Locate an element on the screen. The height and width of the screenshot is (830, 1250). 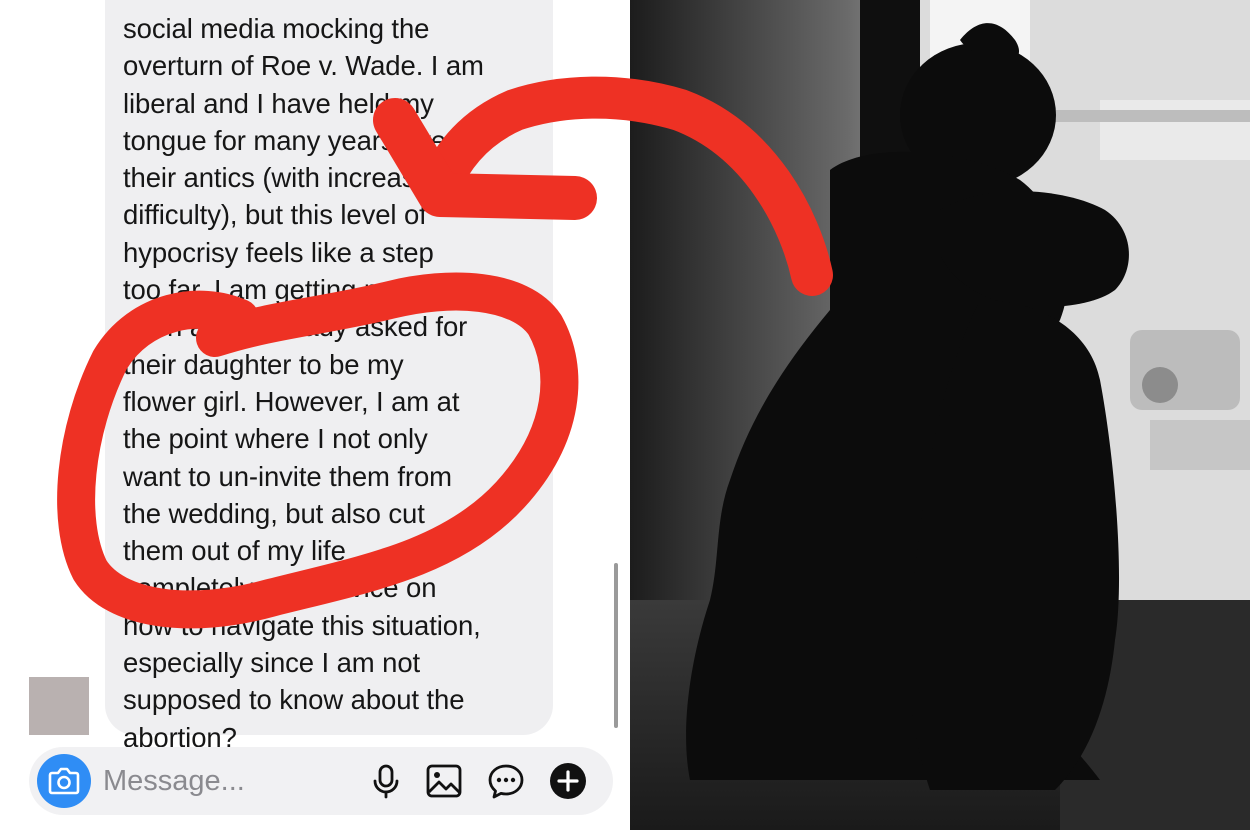
message-line: too far. I am getting married is located at coordinates (290, 290).